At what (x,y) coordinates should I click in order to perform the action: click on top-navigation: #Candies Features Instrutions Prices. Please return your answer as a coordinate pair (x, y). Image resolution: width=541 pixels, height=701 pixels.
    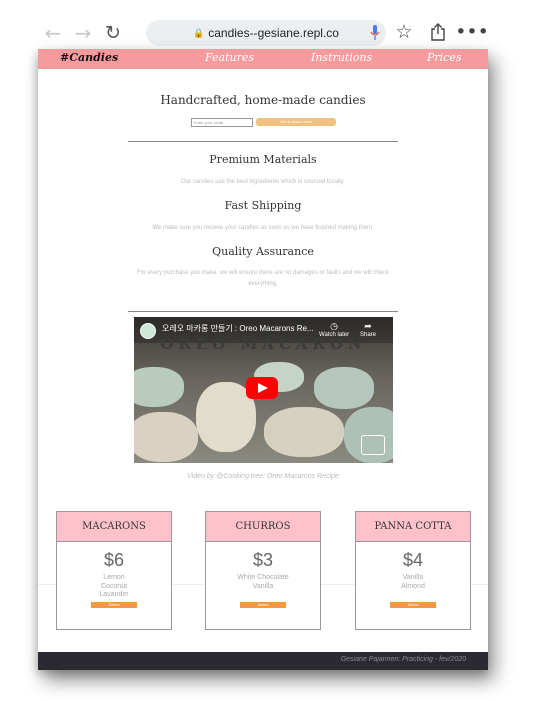
    Looking at the image, I should click on (263, 59).